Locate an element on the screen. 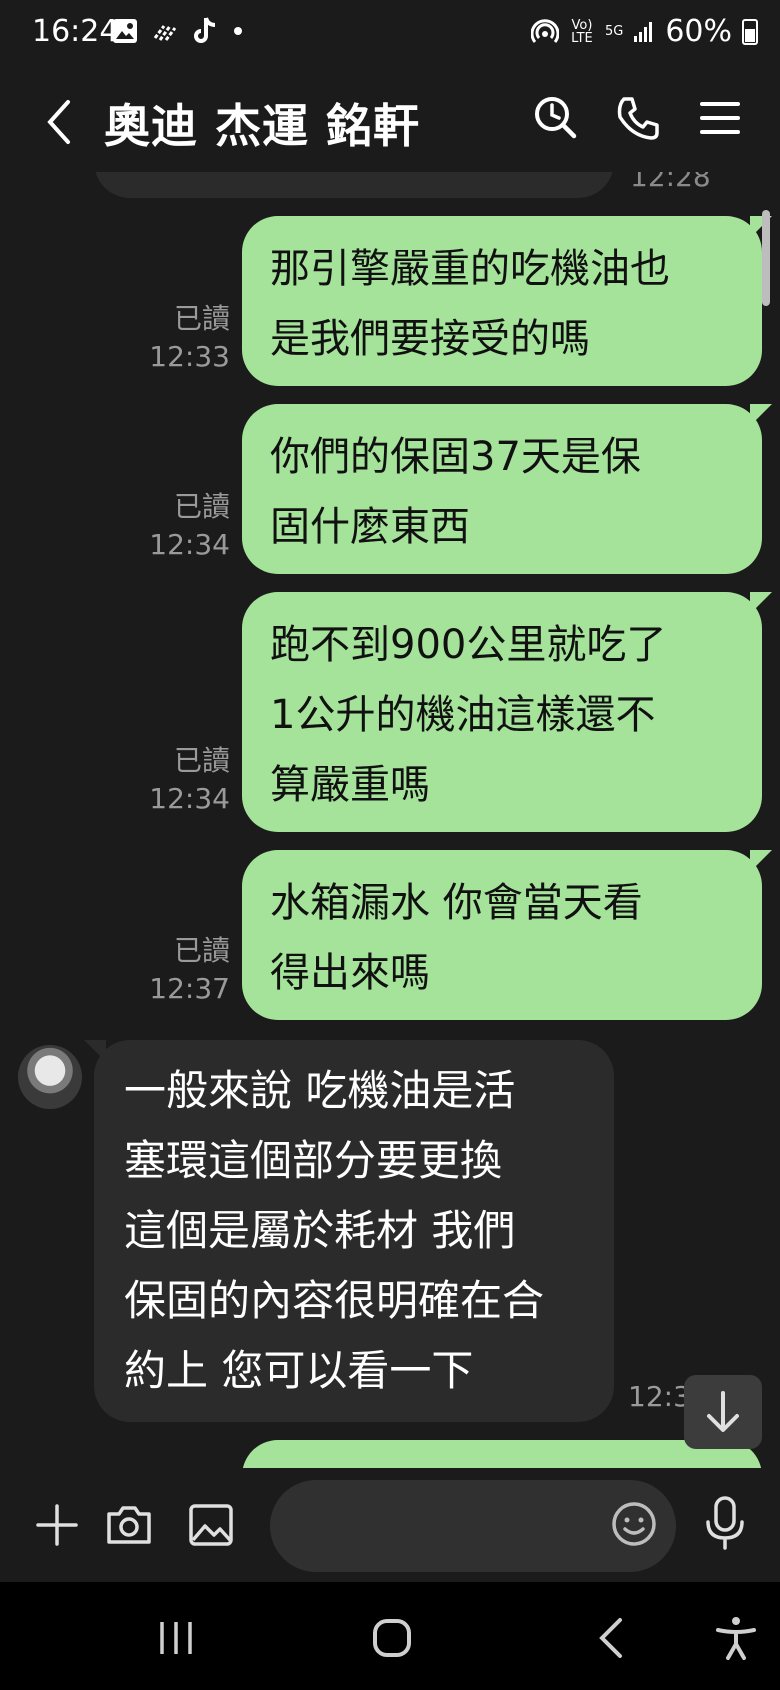 The image size is (780, 1690). search-clock-icon is located at coordinates (556, 118).